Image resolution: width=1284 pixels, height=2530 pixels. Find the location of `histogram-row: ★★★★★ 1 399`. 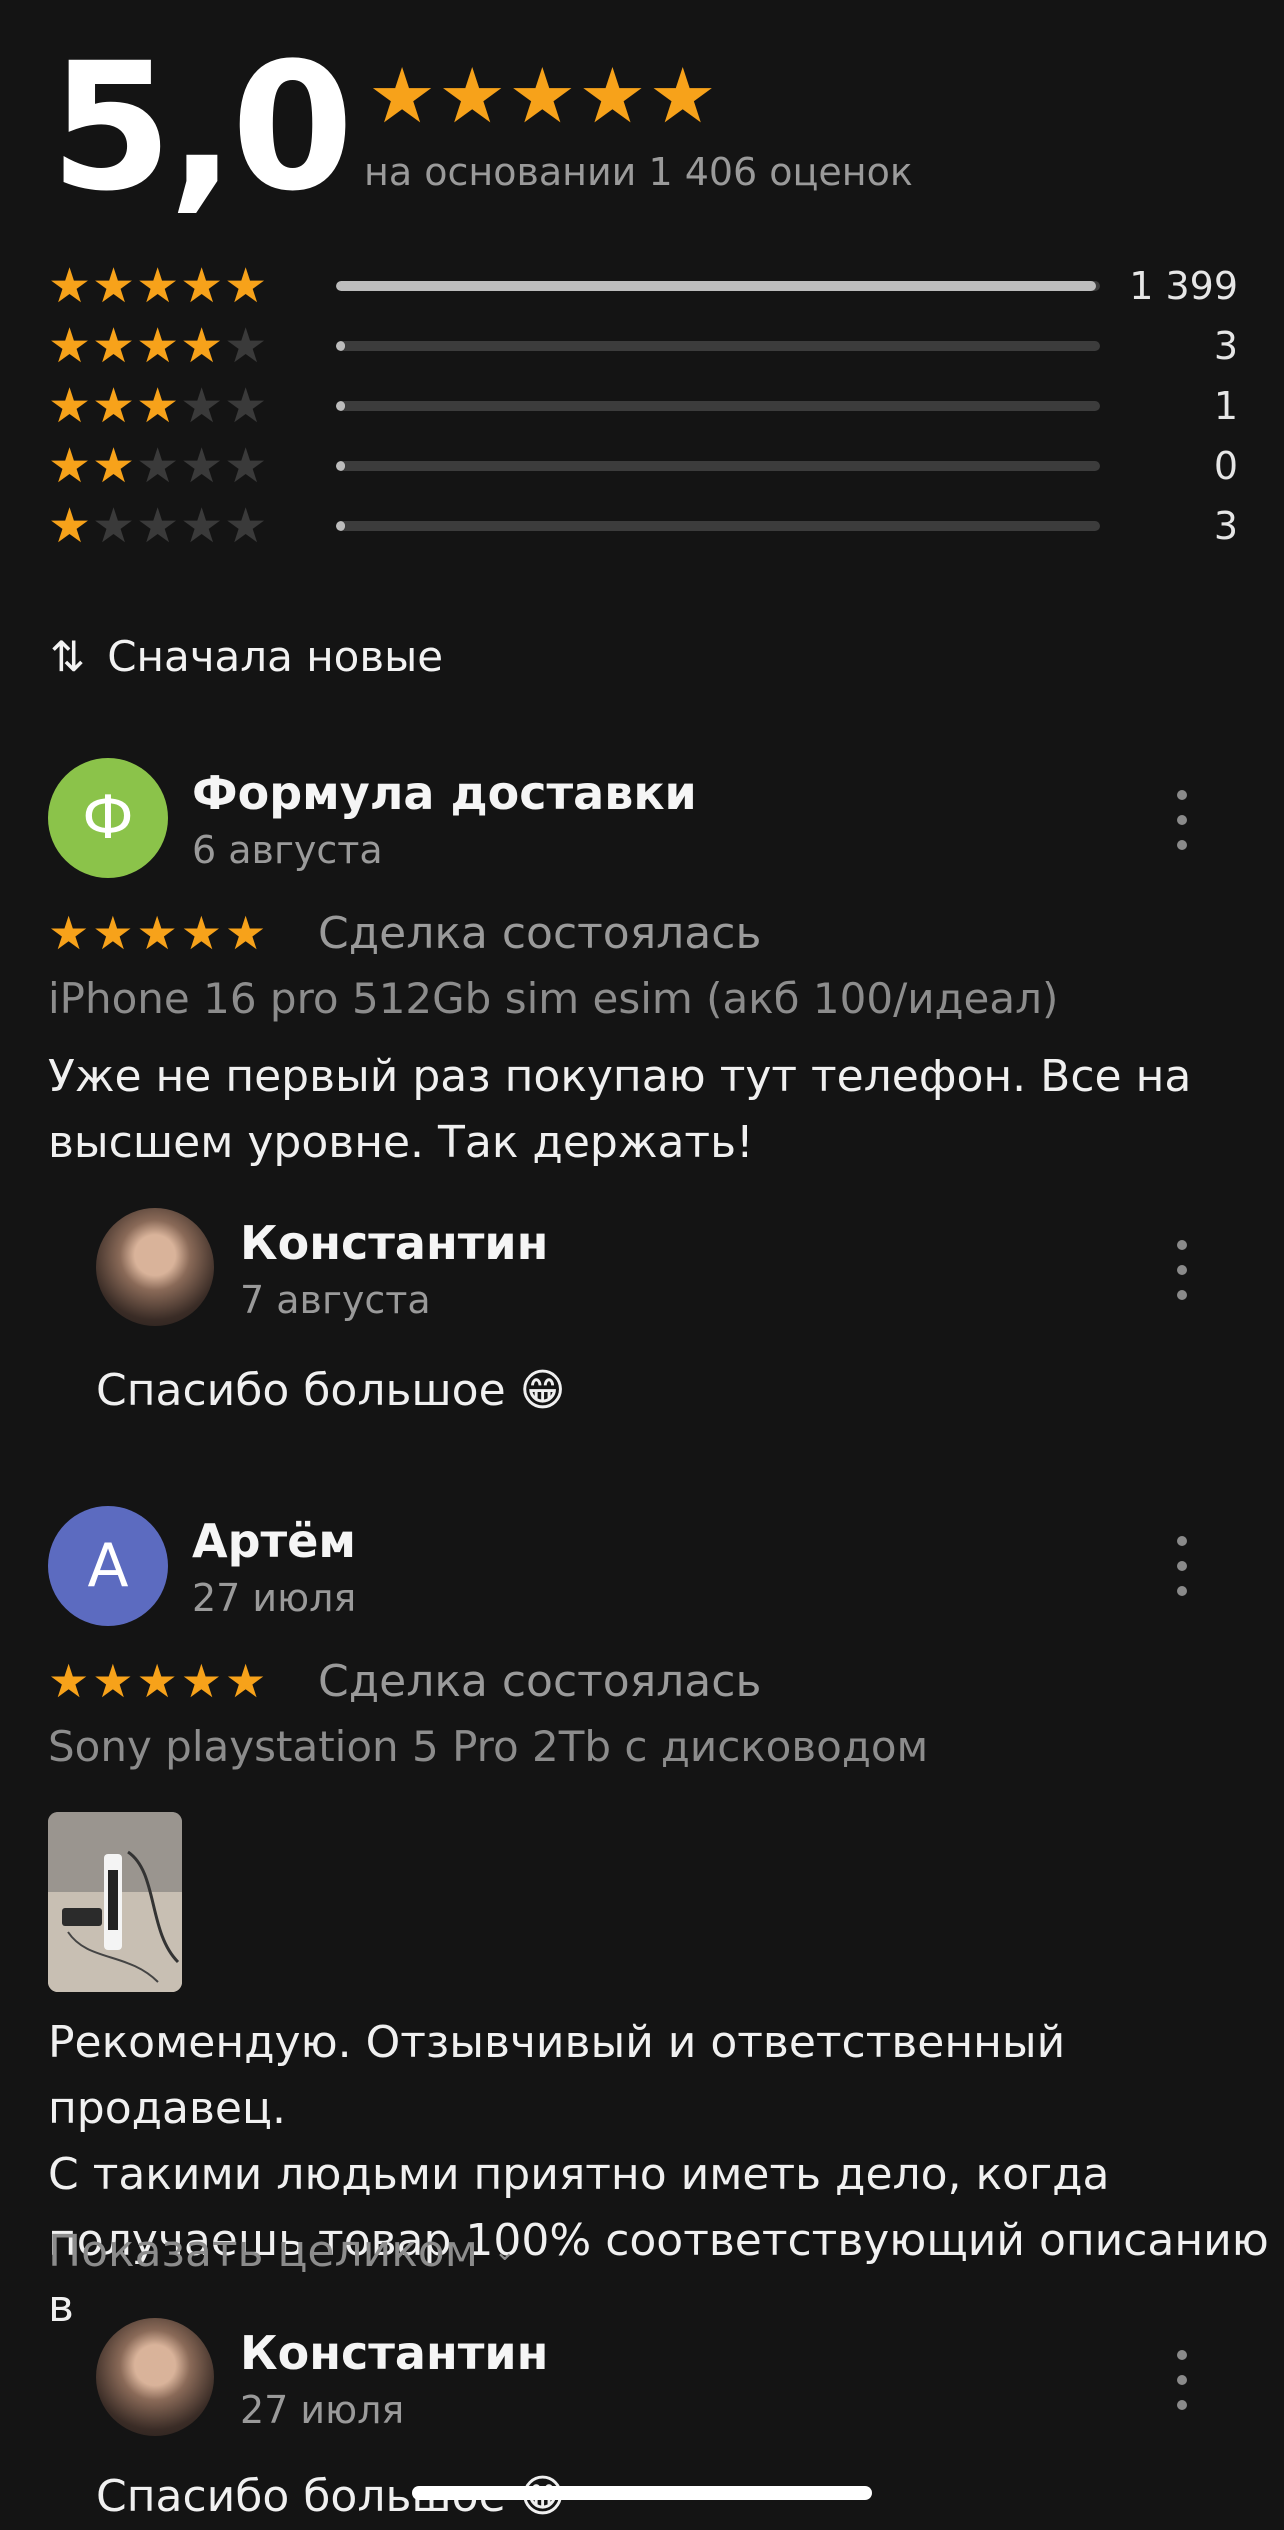

histogram-row: ★★★★★ 1 399 is located at coordinates (643, 286).